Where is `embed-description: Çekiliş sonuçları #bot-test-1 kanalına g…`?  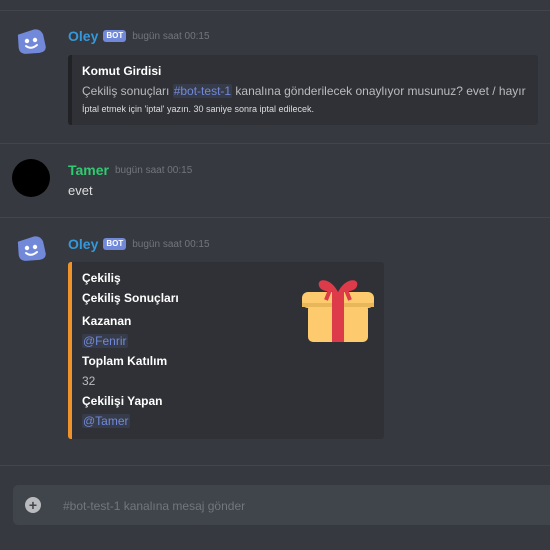
embed-description: Çekiliş sonuçları #bot-test-1 kanalına g… is located at coordinates (305, 91).